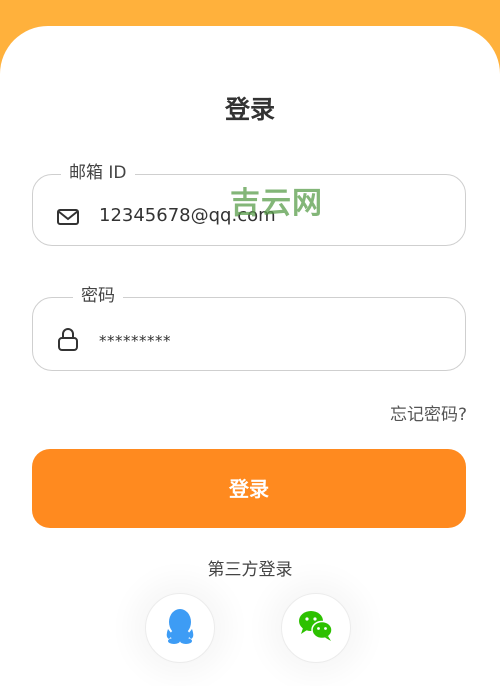 The height and width of the screenshot is (686, 500). I want to click on wechat-icon, so click(316, 628).